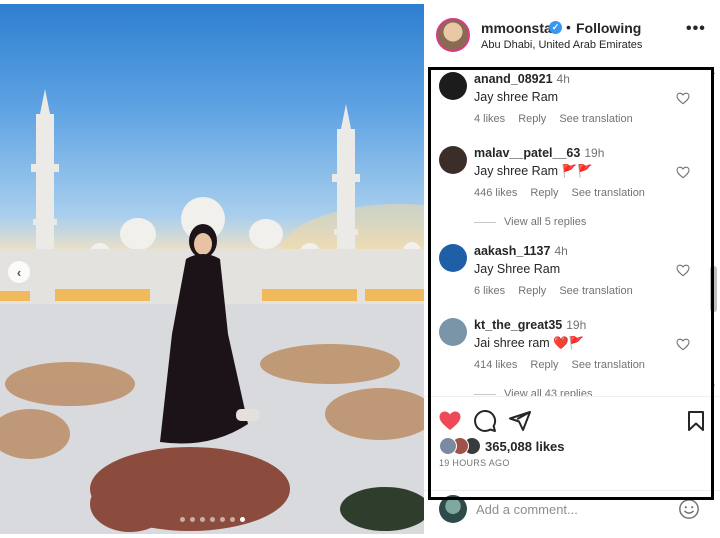 Image resolution: width=720 pixels, height=538 pixels. Describe the element at coordinates (495, 365) in the screenshot. I see `comment-likes: 414 likes` at that location.